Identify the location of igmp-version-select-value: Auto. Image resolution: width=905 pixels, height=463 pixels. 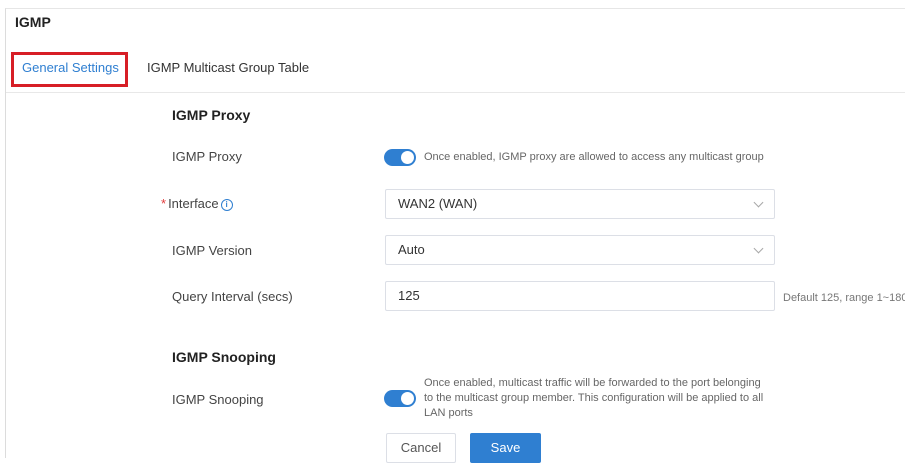
(411, 249).